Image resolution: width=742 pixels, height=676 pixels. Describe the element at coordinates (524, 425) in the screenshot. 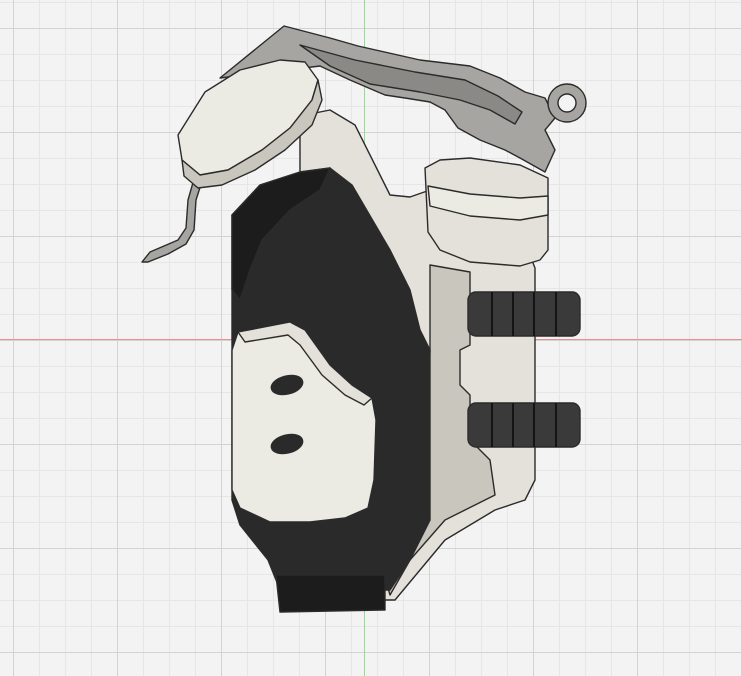

I see `knurled-knob-bottom` at that location.